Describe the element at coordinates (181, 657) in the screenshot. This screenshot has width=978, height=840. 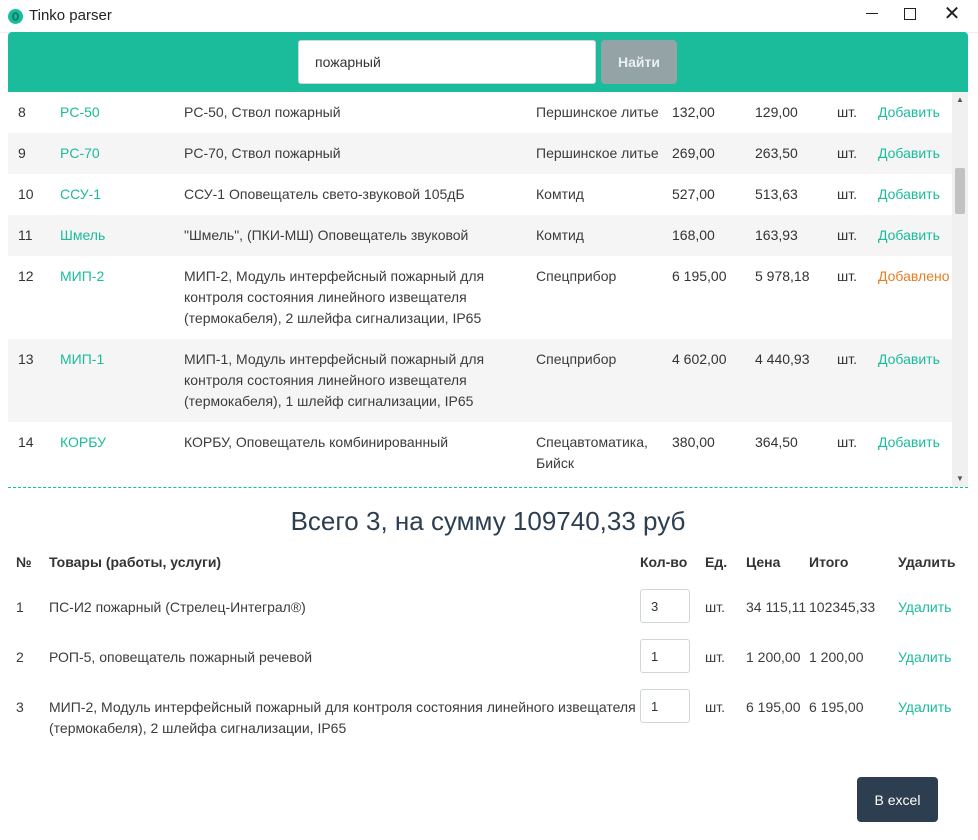
I see `cart-item-name: РОП-5, оповещатель пожарный речевой` at that location.